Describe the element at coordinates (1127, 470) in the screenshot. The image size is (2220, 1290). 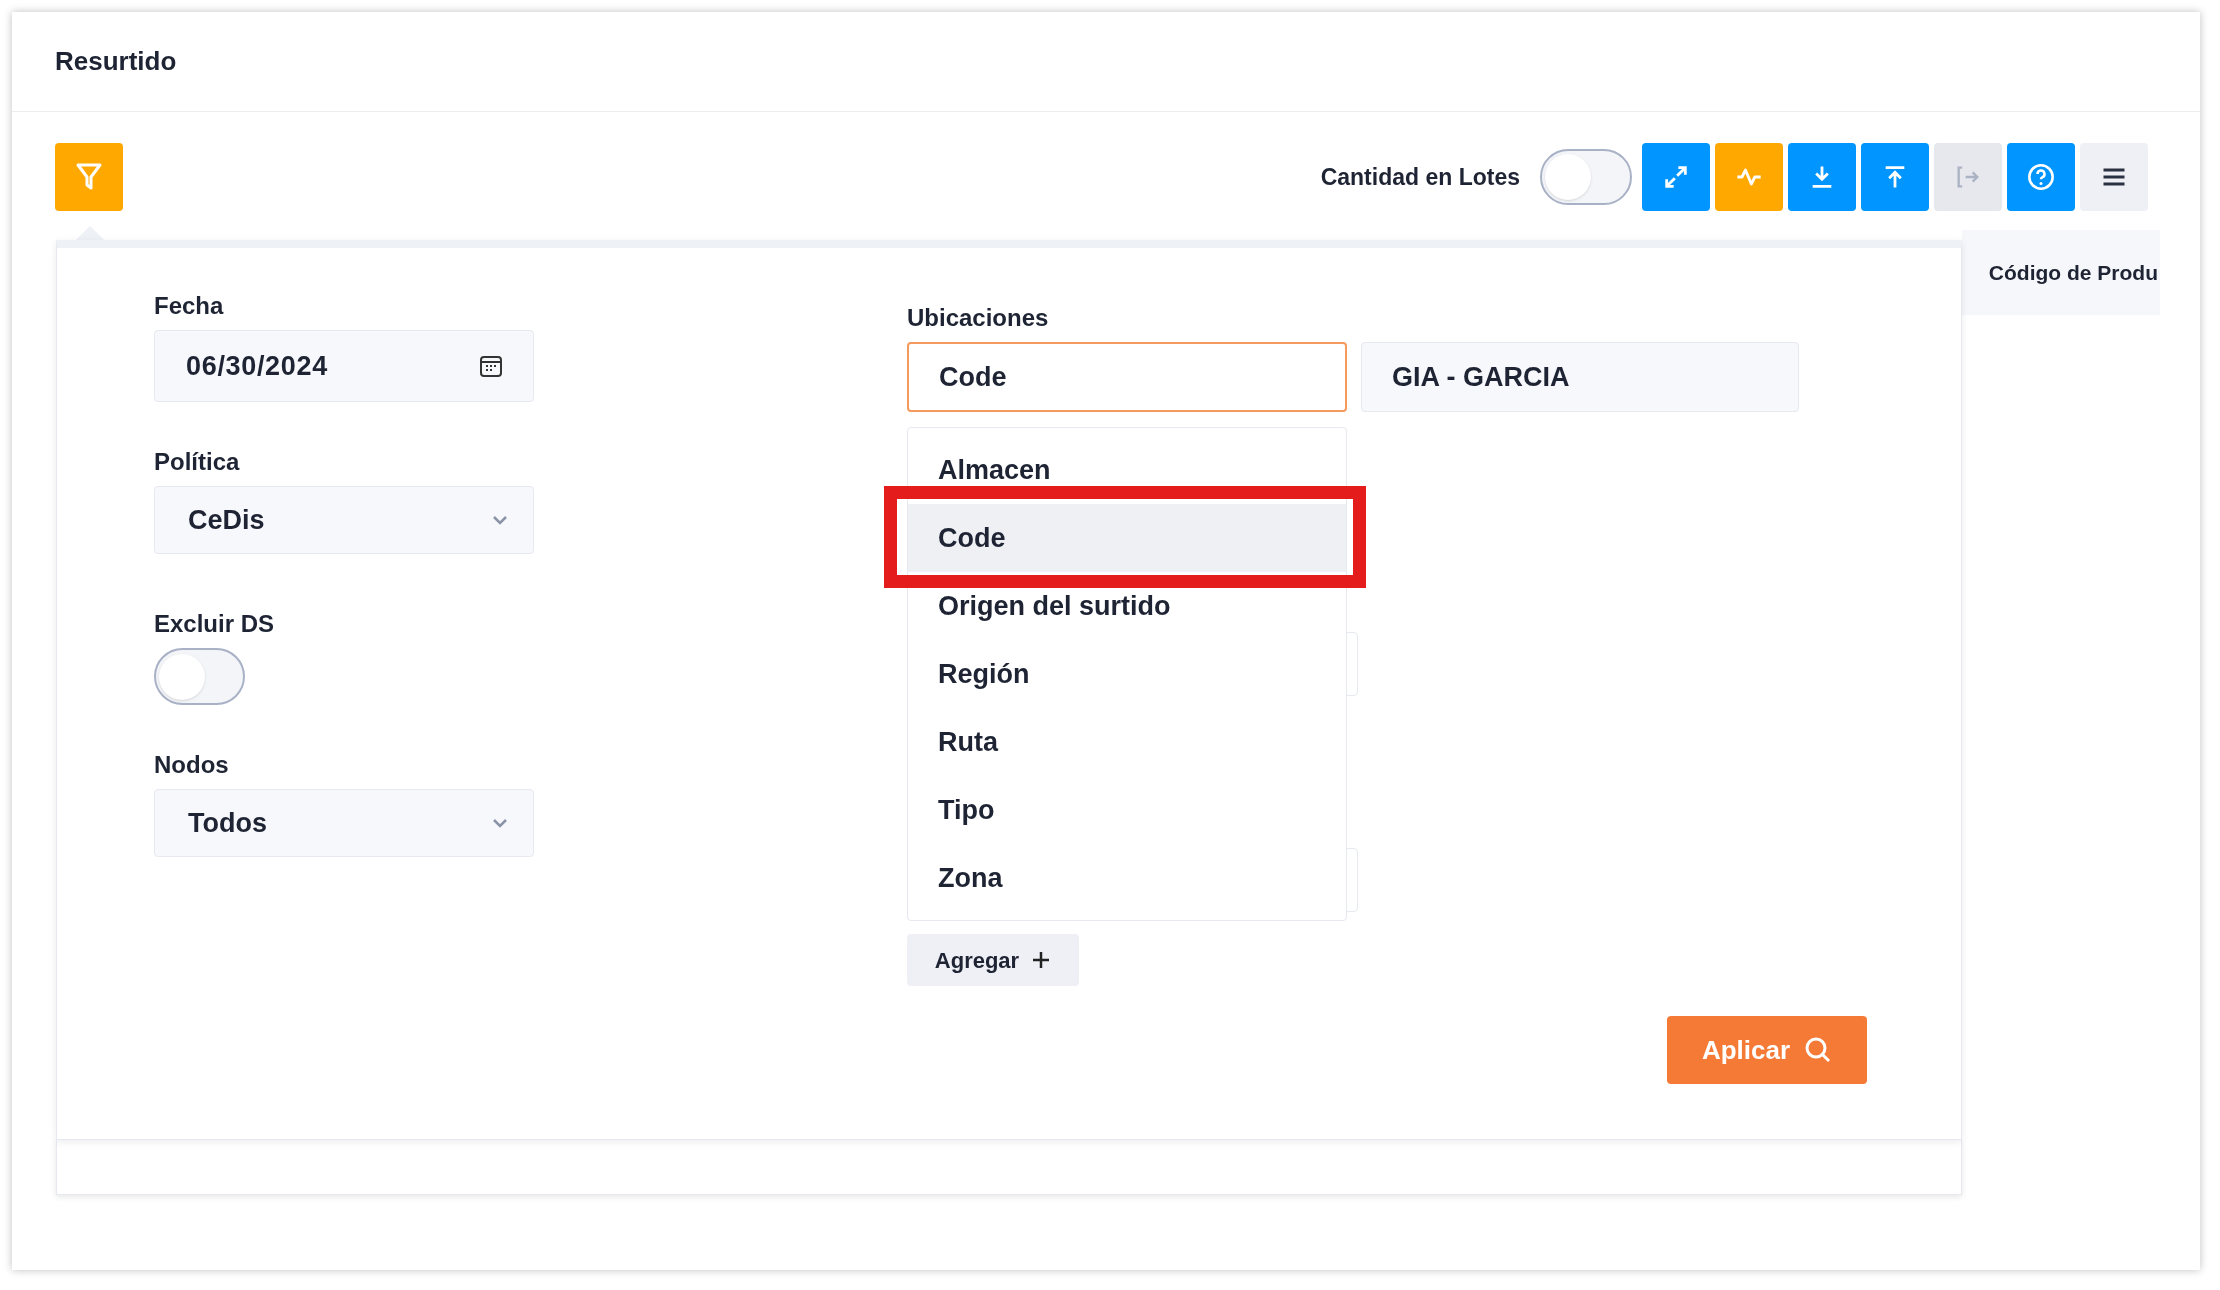
I see `dropdown-option: Almacen` at that location.